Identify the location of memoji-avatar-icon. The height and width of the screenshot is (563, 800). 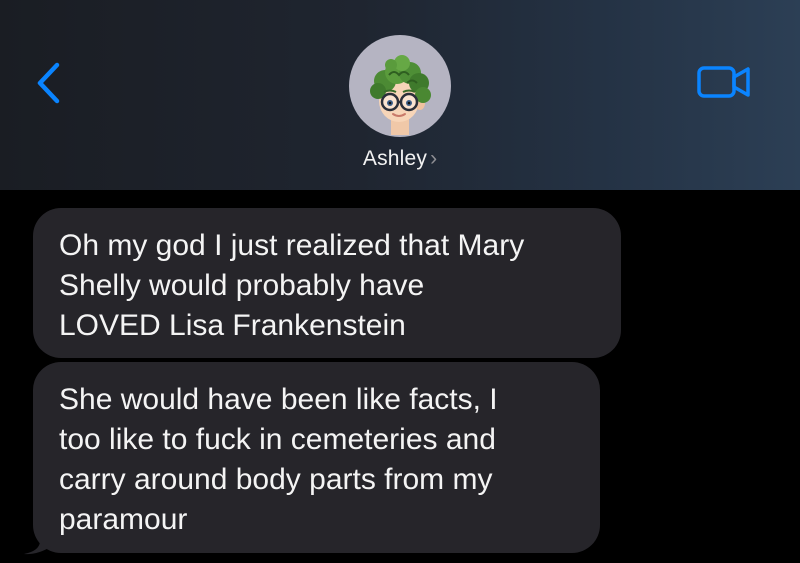
(400, 95).